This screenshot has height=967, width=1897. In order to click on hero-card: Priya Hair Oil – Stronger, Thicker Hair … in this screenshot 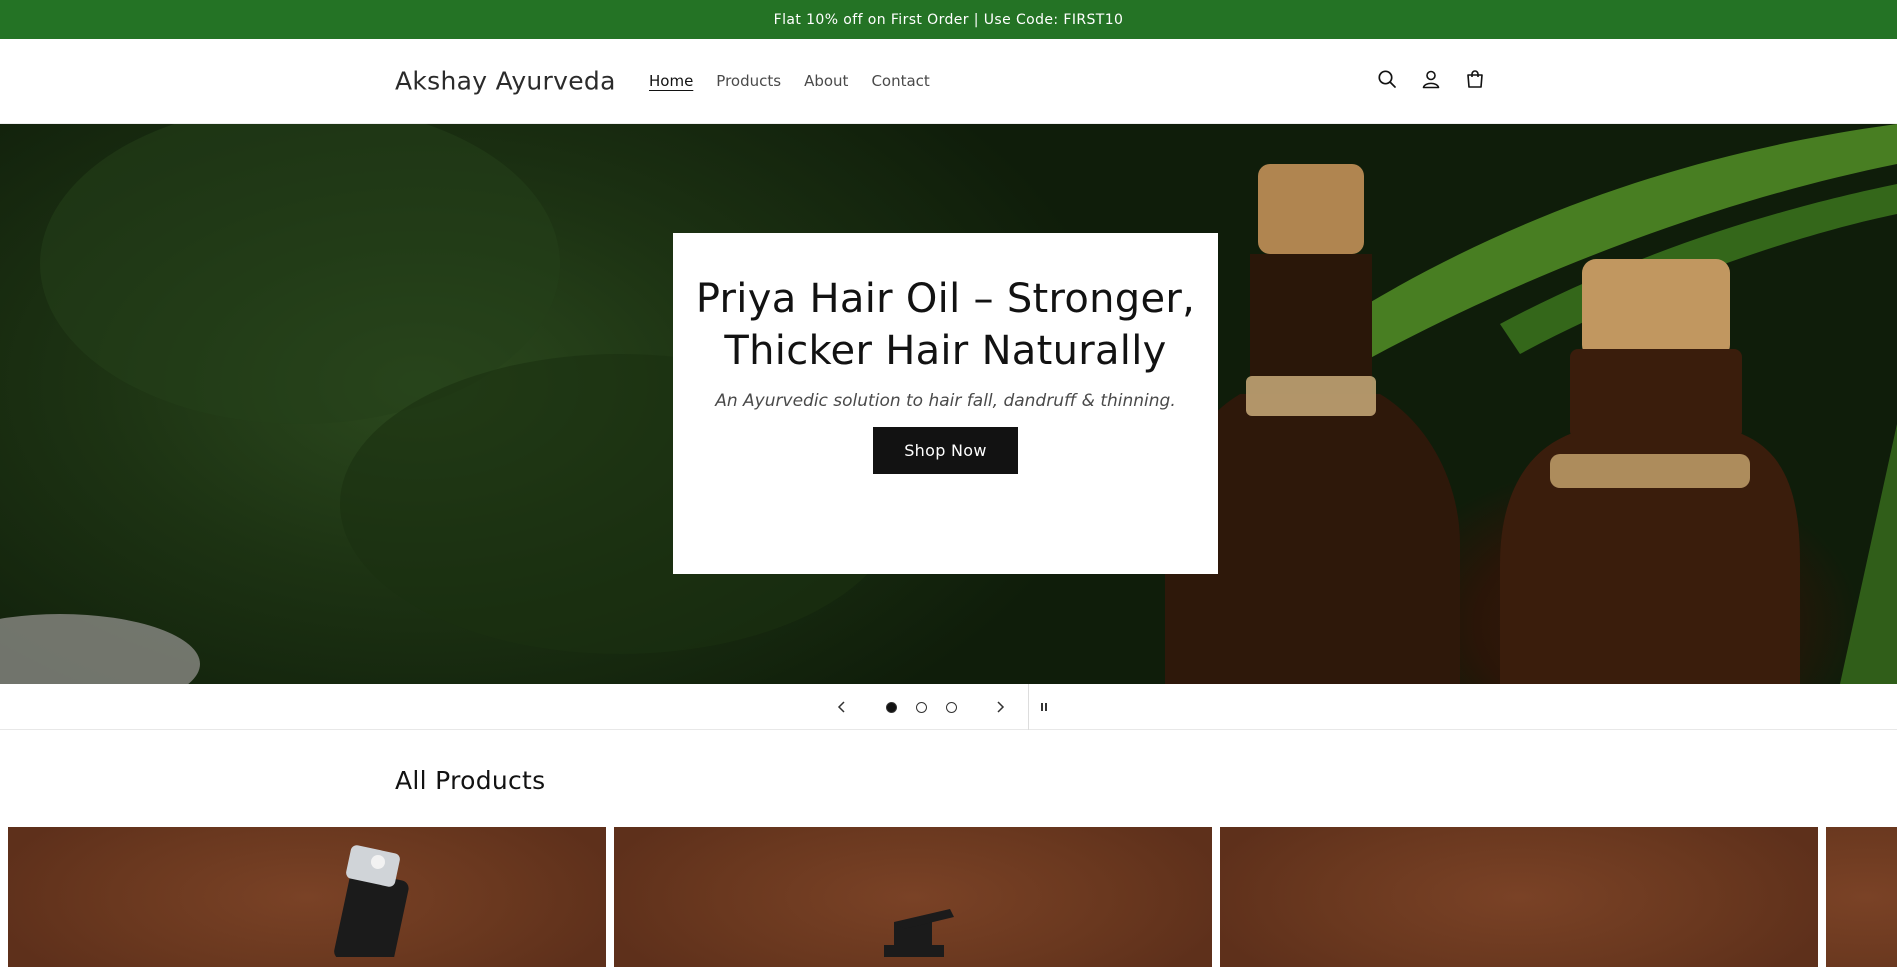, I will do `click(945, 403)`.